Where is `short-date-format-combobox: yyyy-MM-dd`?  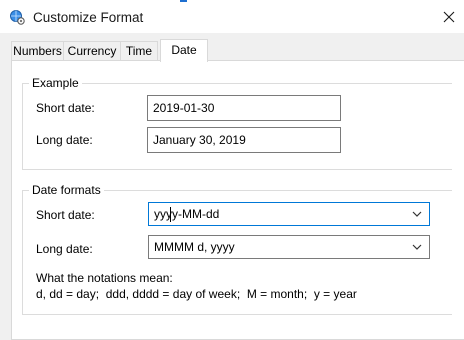
short-date-format-combobox: yyyy-MM-dd is located at coordinates (289, 214).